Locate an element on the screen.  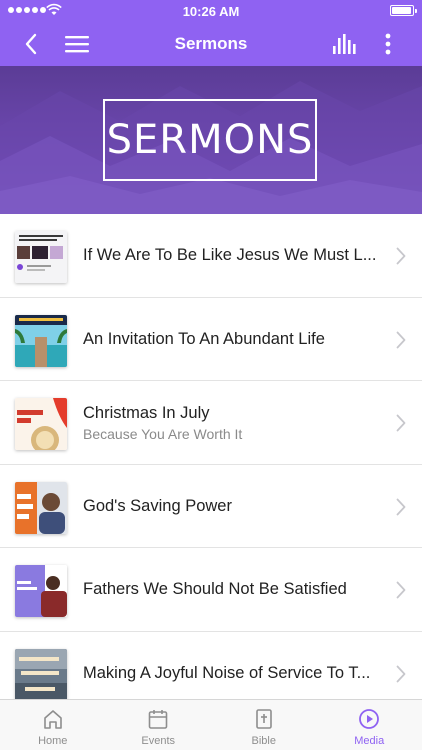
banner-frame: SERMONS is located at coordinates (210, 140).